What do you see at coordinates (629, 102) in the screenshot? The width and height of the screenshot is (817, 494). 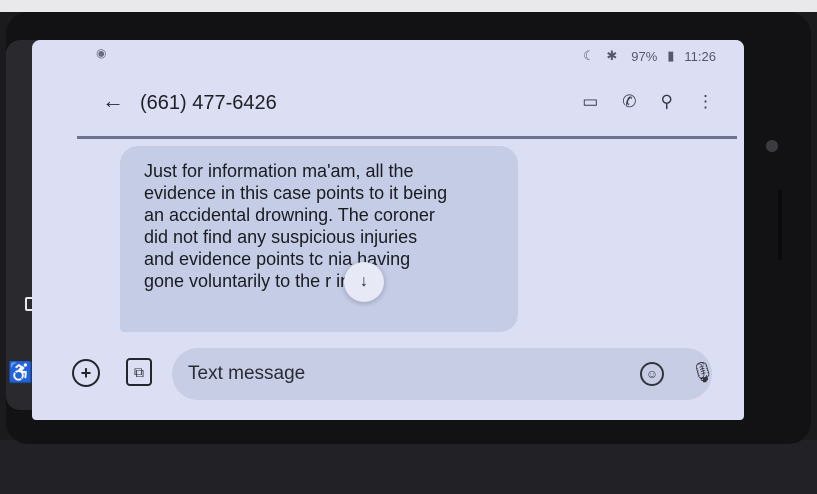 I see `phone-icon: ✆` at bounding box center [629, 102].